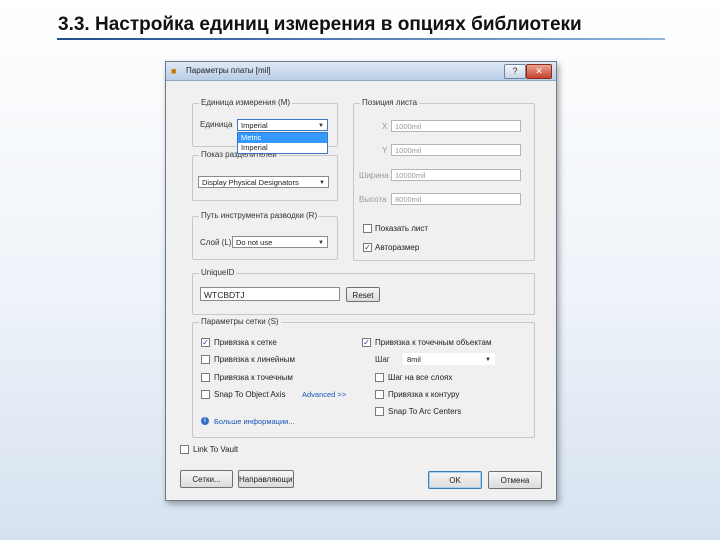 Image resolution: width=720 pixels, height=540 pixels. What do you see at coordinates (240, 321) in the screenshot?
I see `snap-group-legend: Параметры сетки (S)` at bounding box center [240, 321].